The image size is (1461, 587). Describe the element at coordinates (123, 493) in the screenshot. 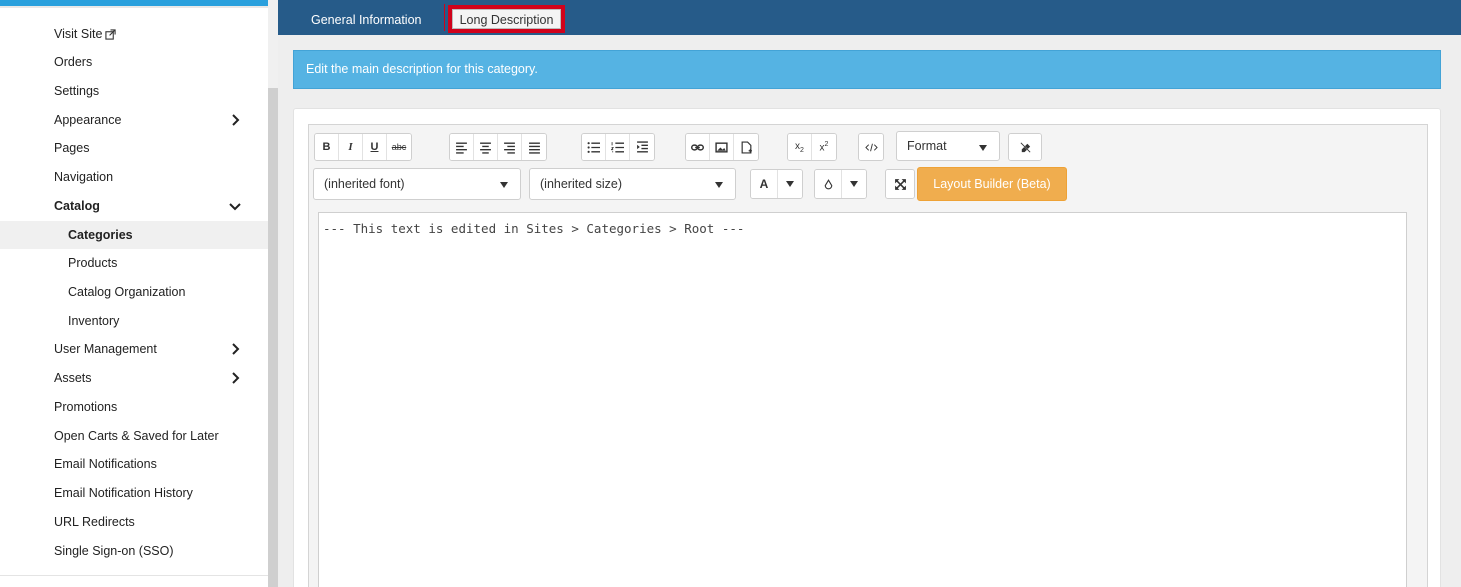

I see `sidebar-item-label: Email Notification History` at that location.